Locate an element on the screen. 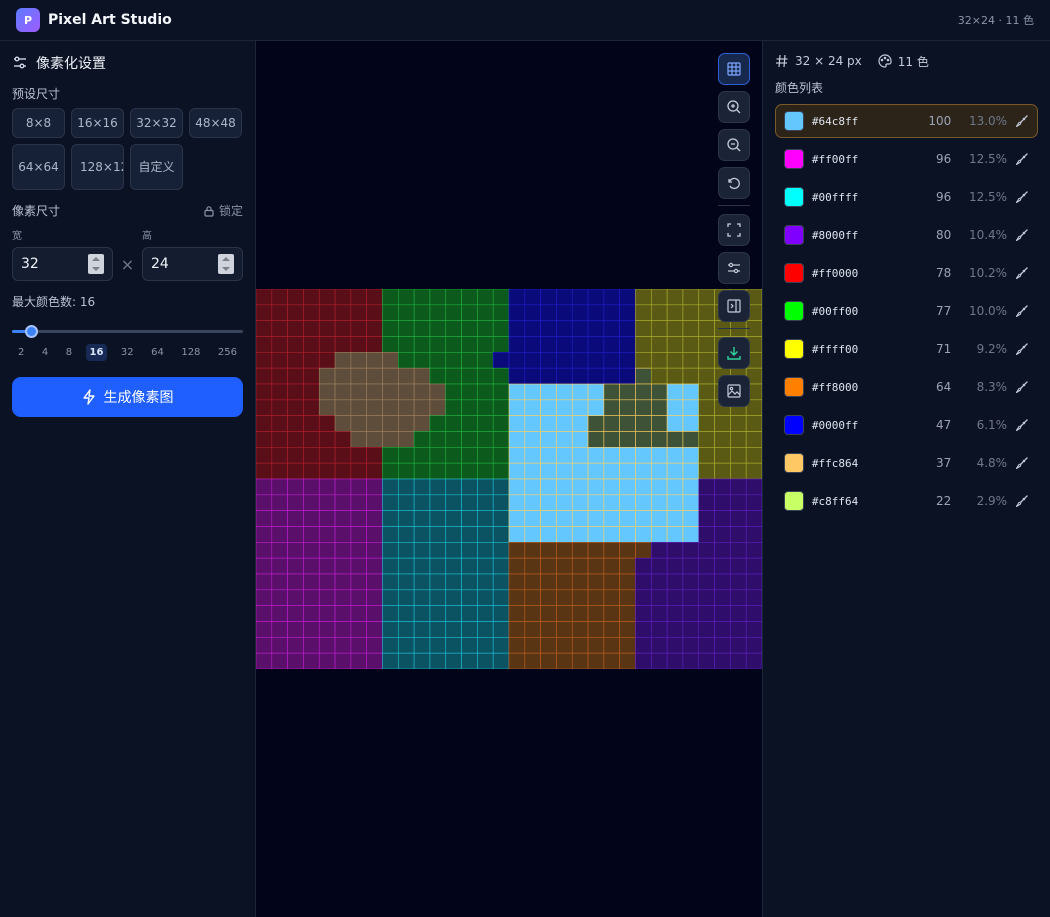 The width and height of the screenshot is (1050, 917). color-row: #0000ff 47 6.1% is located at coordinates (906, 425).